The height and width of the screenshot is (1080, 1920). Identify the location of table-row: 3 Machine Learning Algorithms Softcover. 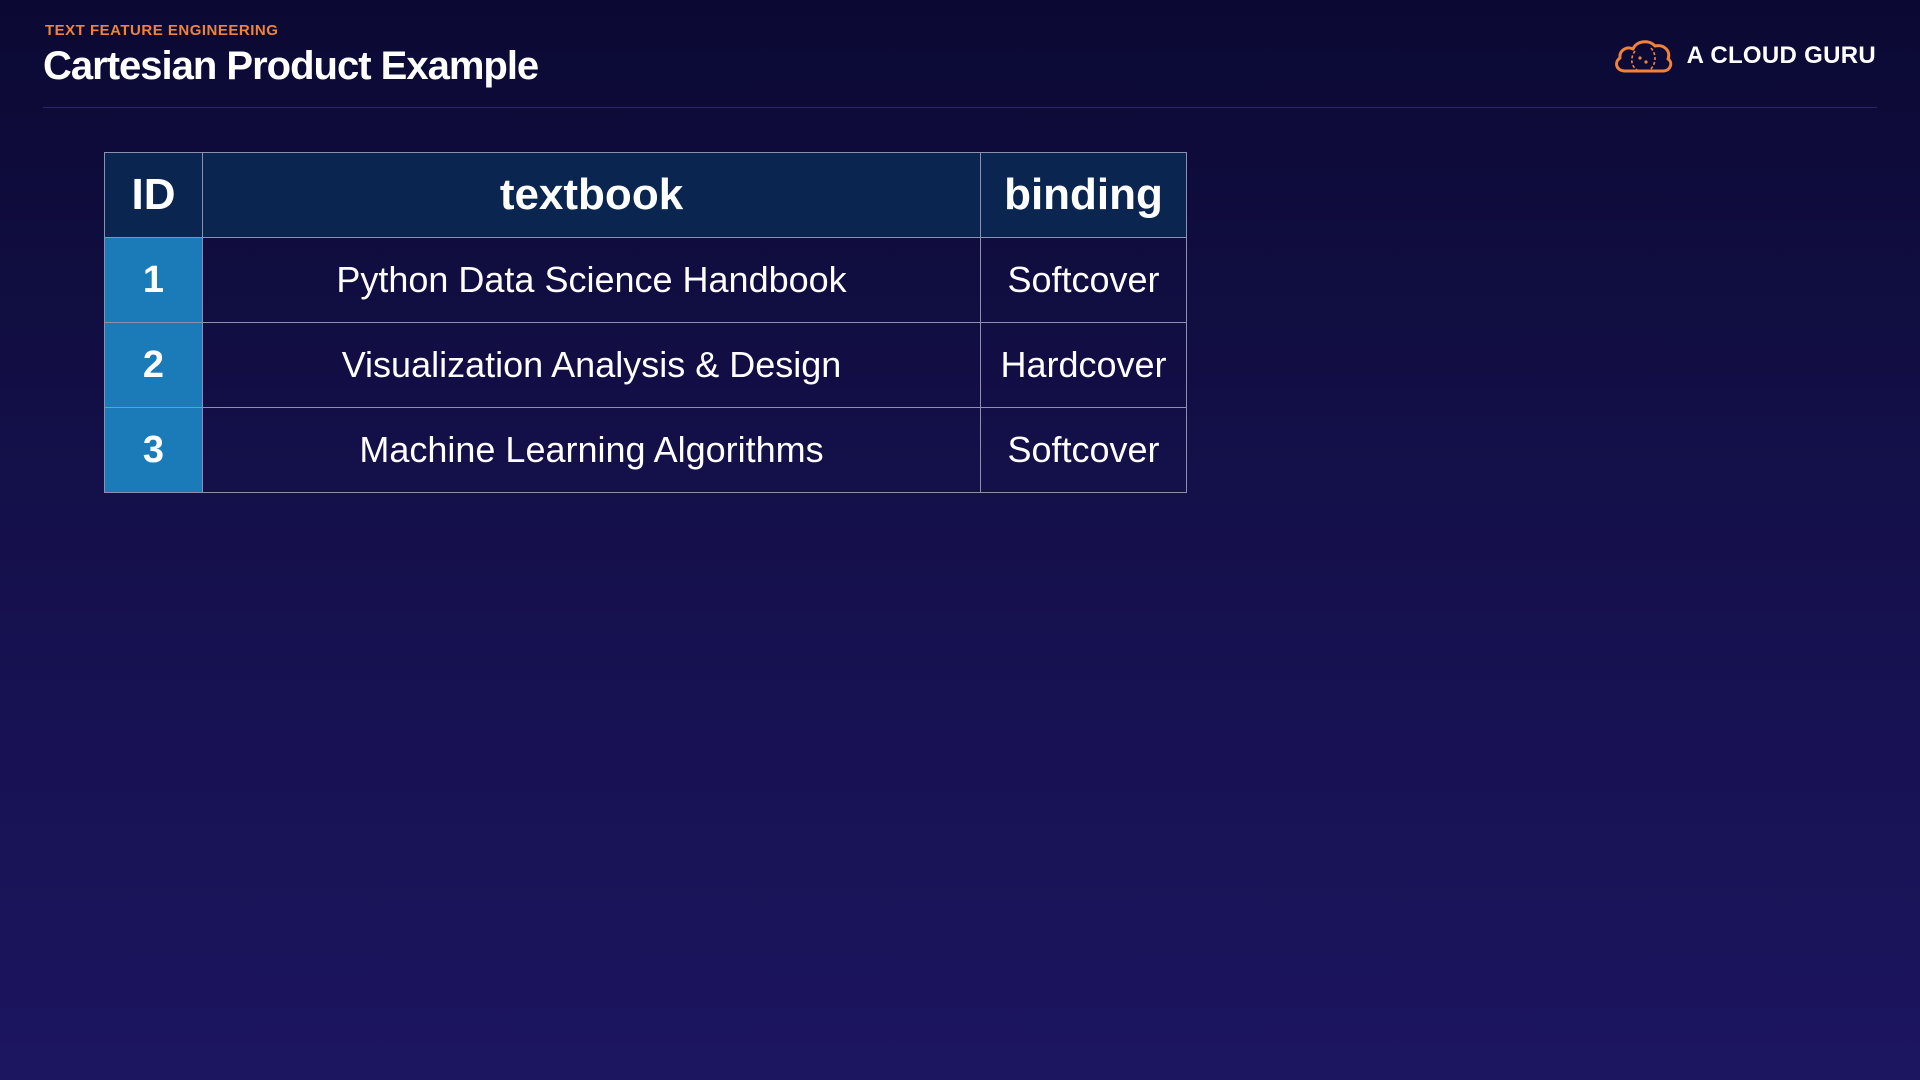
(645, 450).